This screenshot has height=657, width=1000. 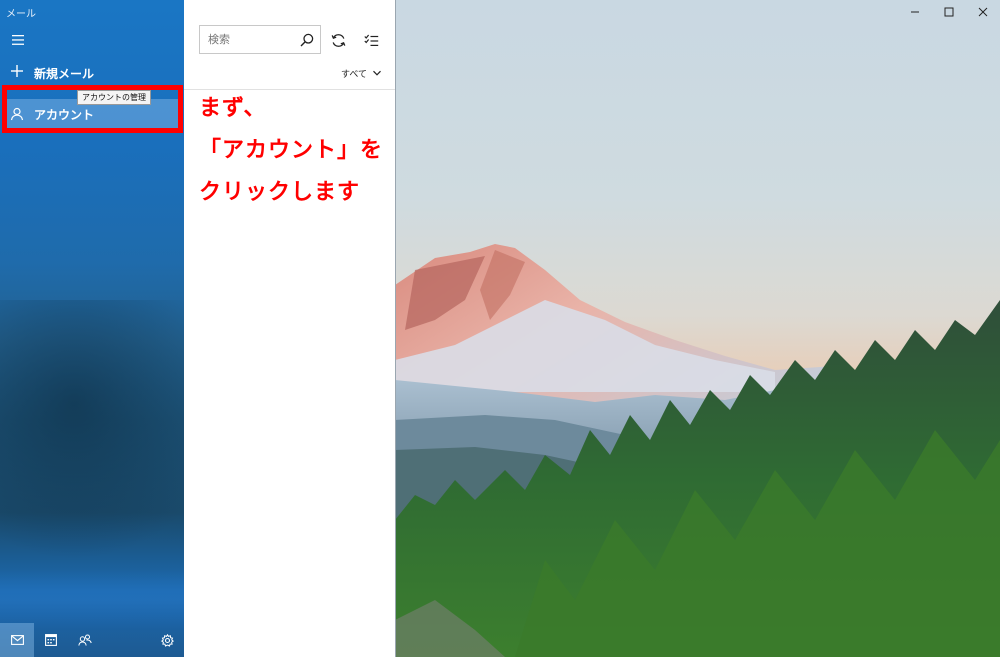 I want to click on minimize-icon, so click(x=915, y=12).